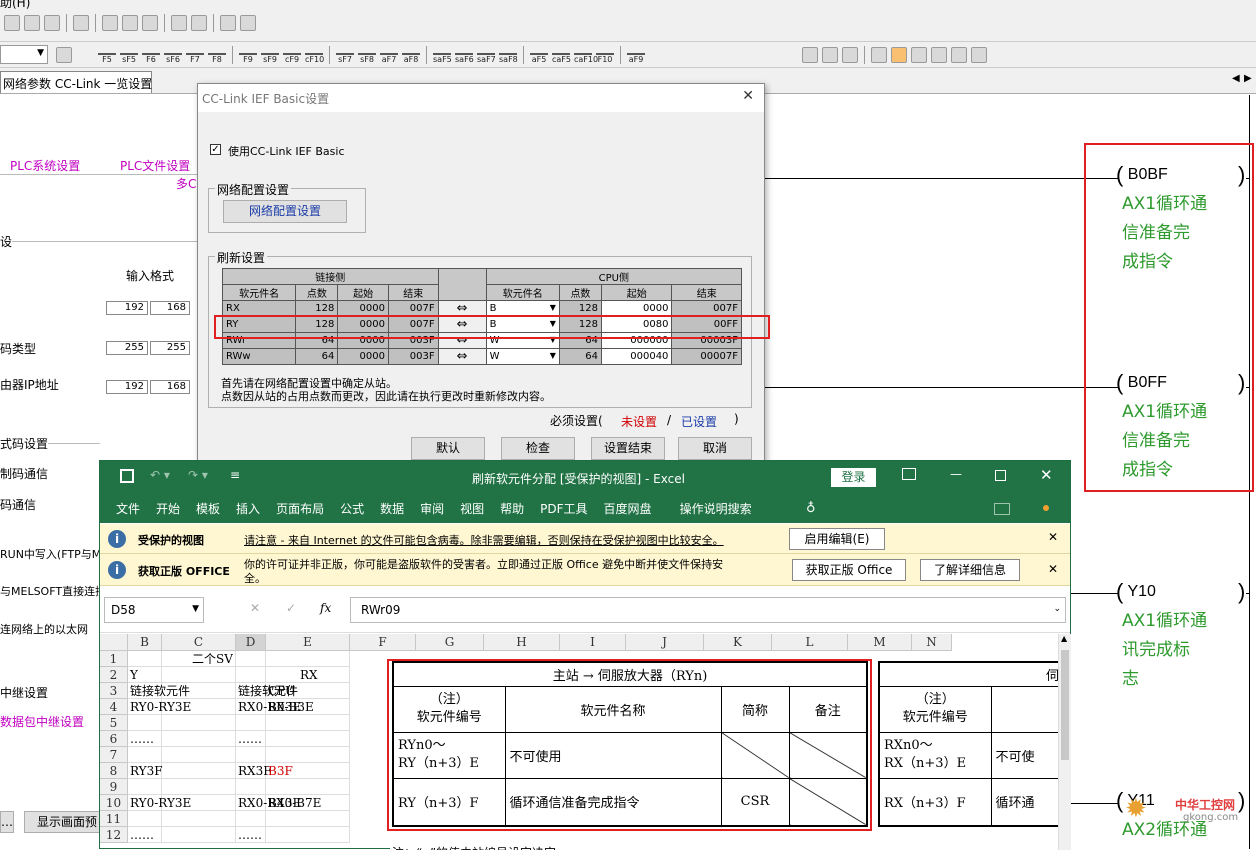  Describe the element at coordinates (472, 509) in the screenshot. I see `ribbon-tab: 视图` at that location.